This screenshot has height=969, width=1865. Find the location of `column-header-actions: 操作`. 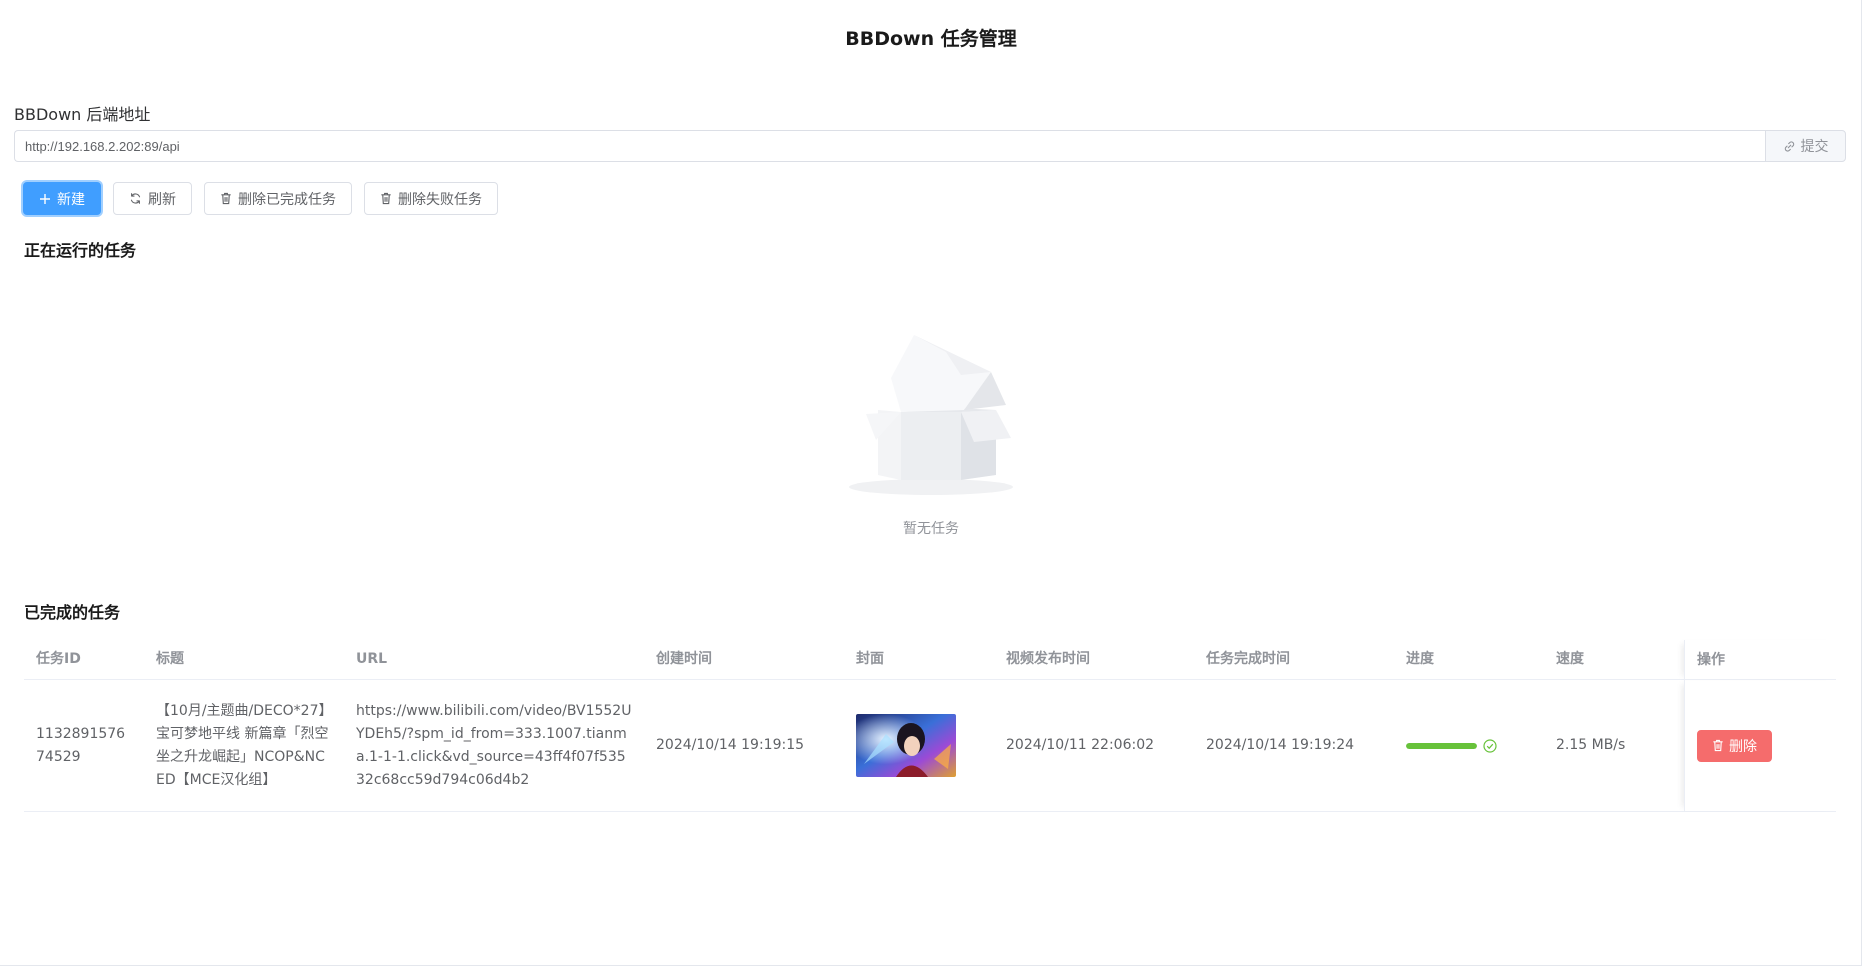

column-header-actions: 操作 is located at coordinates (1760, 660).